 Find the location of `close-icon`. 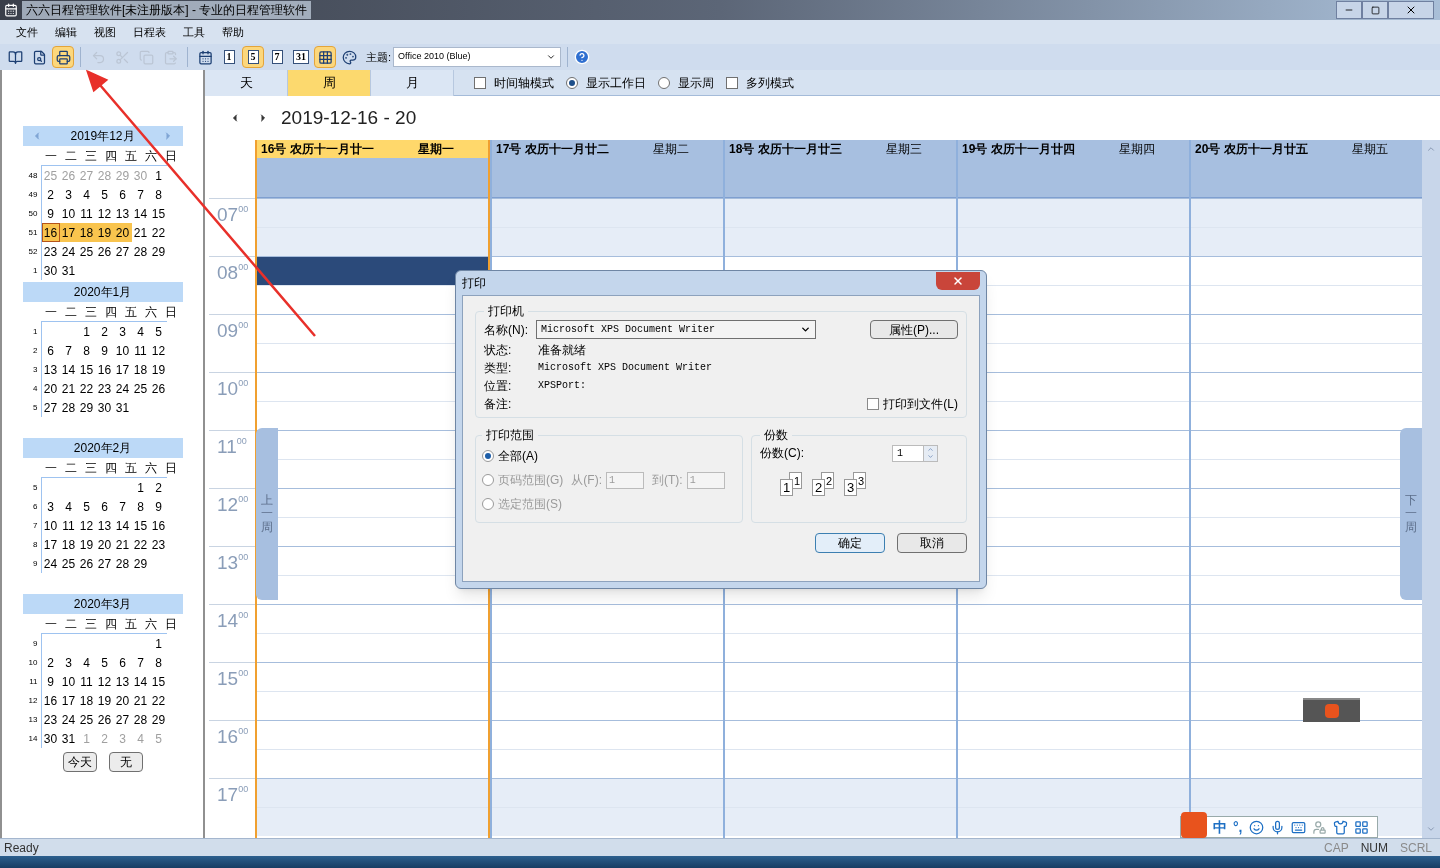

close-icon is located at coordinates (1411, 10).